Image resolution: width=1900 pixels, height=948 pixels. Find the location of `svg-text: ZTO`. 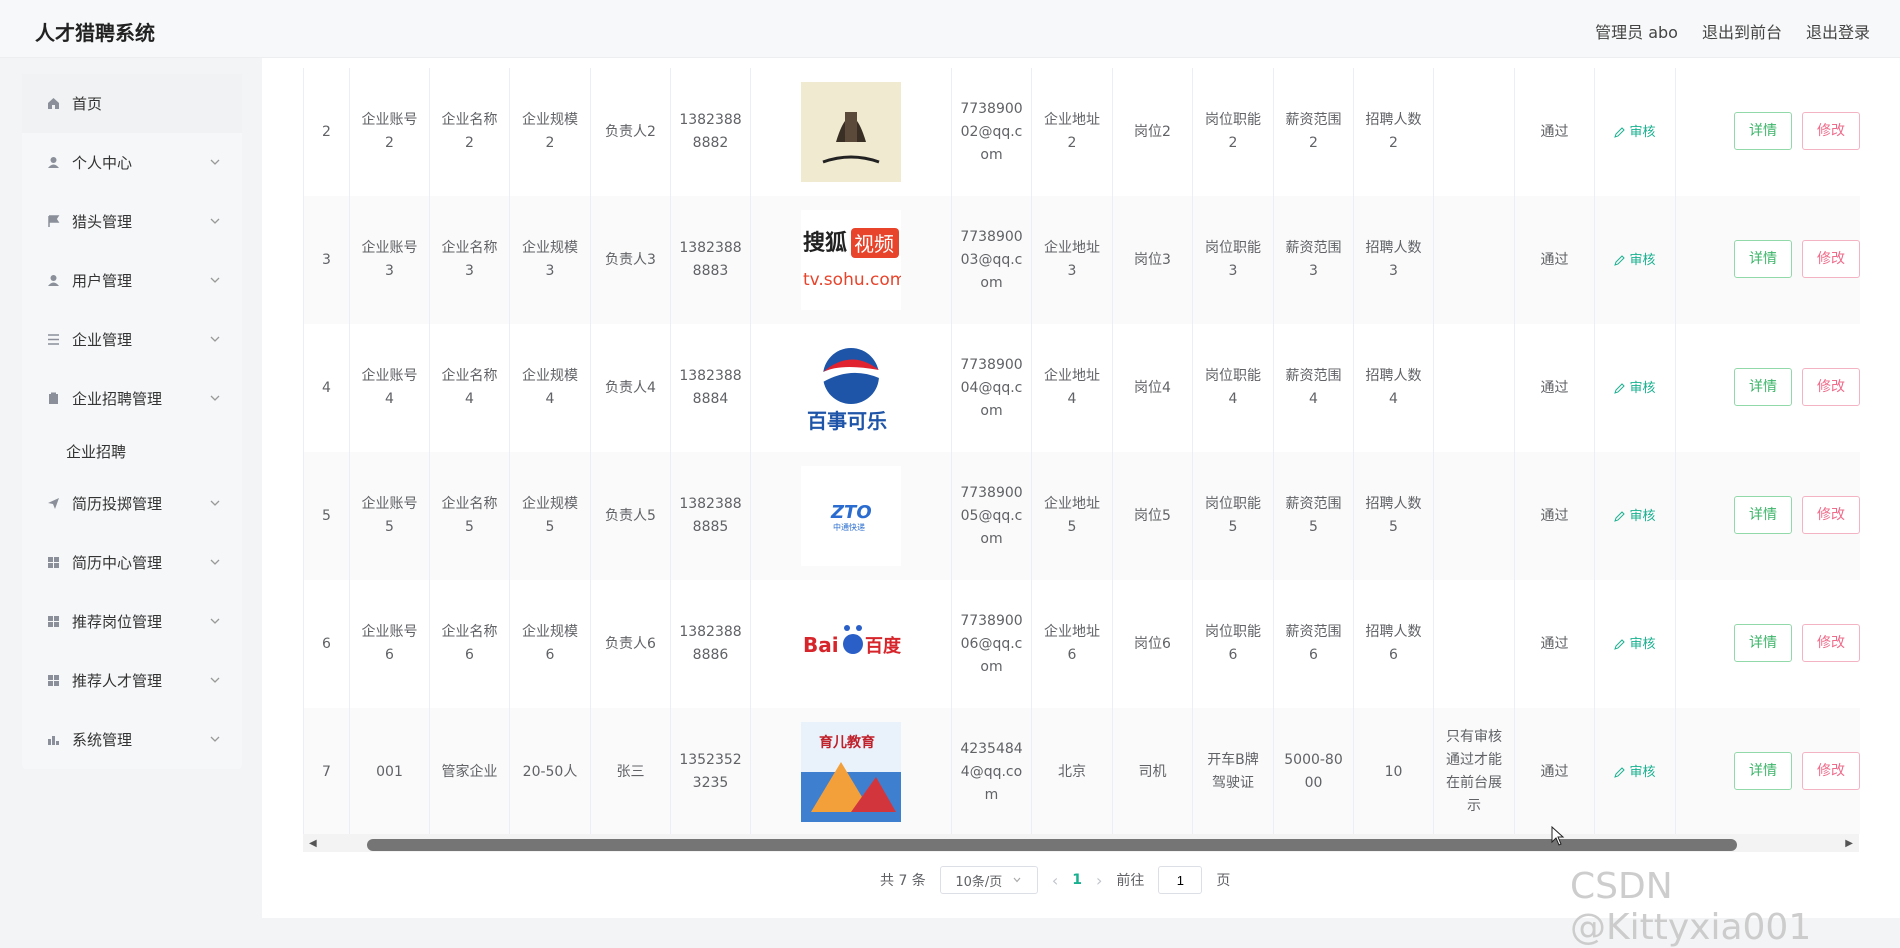

svg-text: ZTO is located at coordinates (851, 512).